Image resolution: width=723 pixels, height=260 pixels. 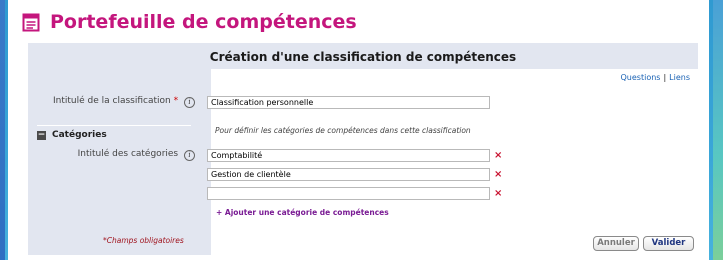 I want to click on section-divider, so click(x=114, y=125).